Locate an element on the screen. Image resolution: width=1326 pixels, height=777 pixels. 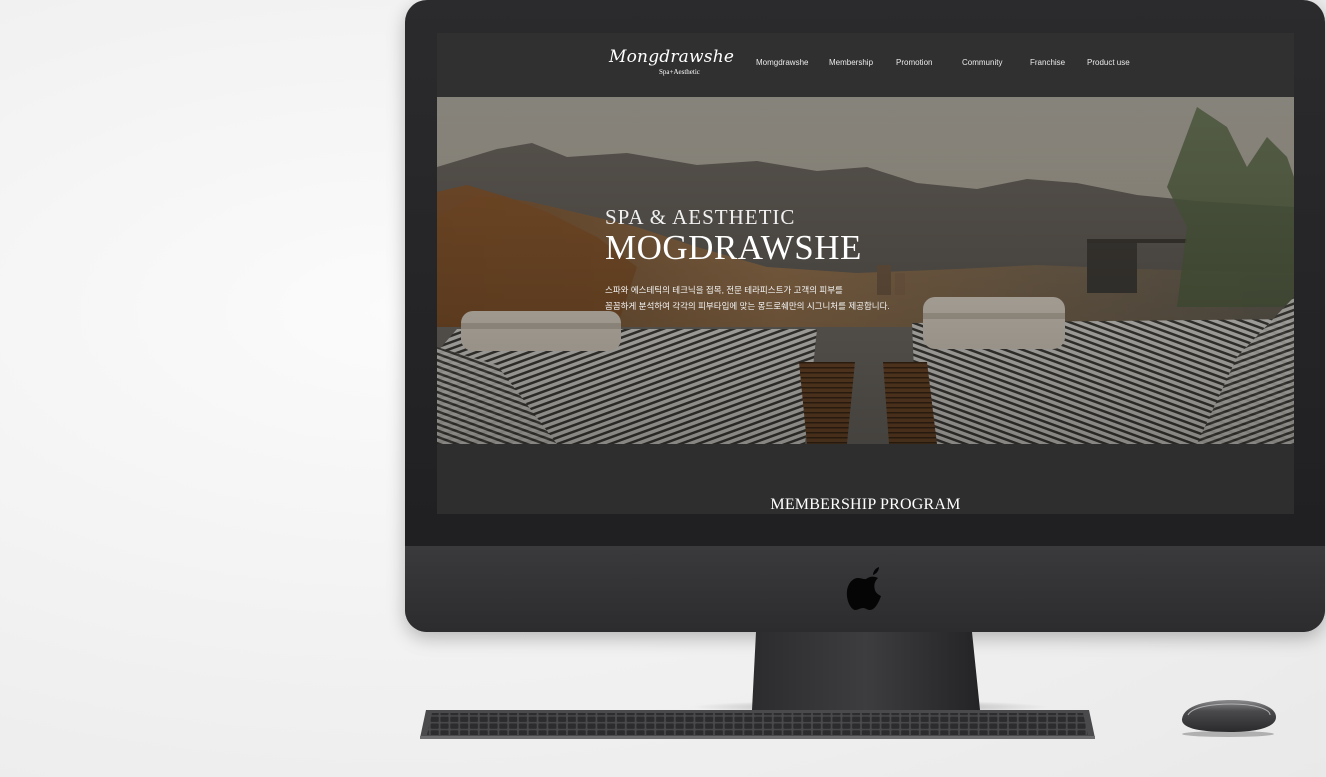
mouse is located at coordinates (1228, 718).